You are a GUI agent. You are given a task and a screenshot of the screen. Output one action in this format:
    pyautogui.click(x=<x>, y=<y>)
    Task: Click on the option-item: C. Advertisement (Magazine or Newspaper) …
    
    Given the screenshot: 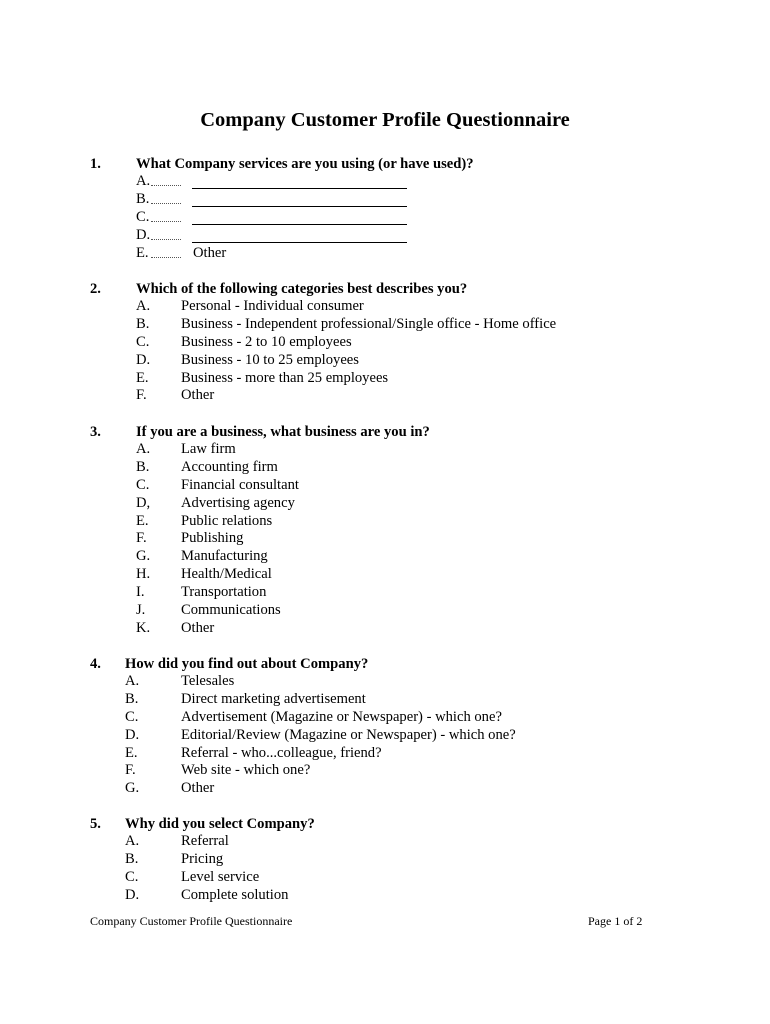 What is the action you would take?
    pyautogui.click(x=385, y=718)
    